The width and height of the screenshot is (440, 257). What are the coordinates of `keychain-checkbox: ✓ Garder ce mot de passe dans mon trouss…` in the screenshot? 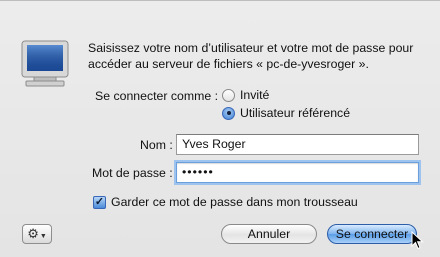 It's located at (225, 202).